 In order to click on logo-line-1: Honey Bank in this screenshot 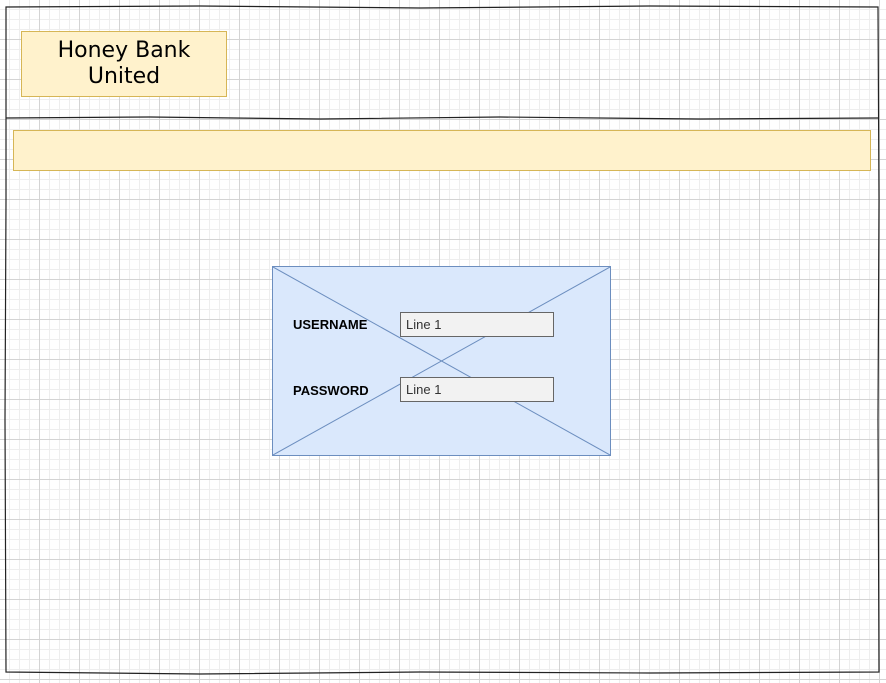, I will do `click(124, 50)`.